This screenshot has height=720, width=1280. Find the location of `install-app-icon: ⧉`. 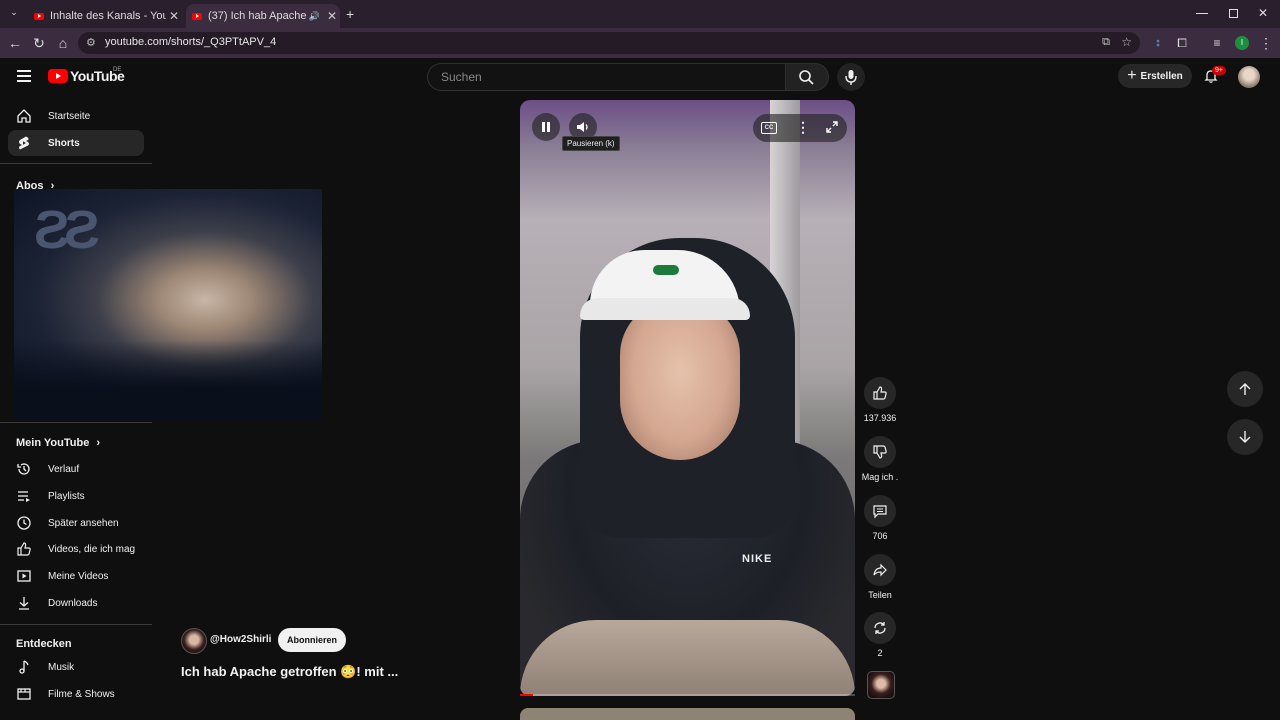

install-app-icon: ⧉ is located at coordinates (1106, 42).